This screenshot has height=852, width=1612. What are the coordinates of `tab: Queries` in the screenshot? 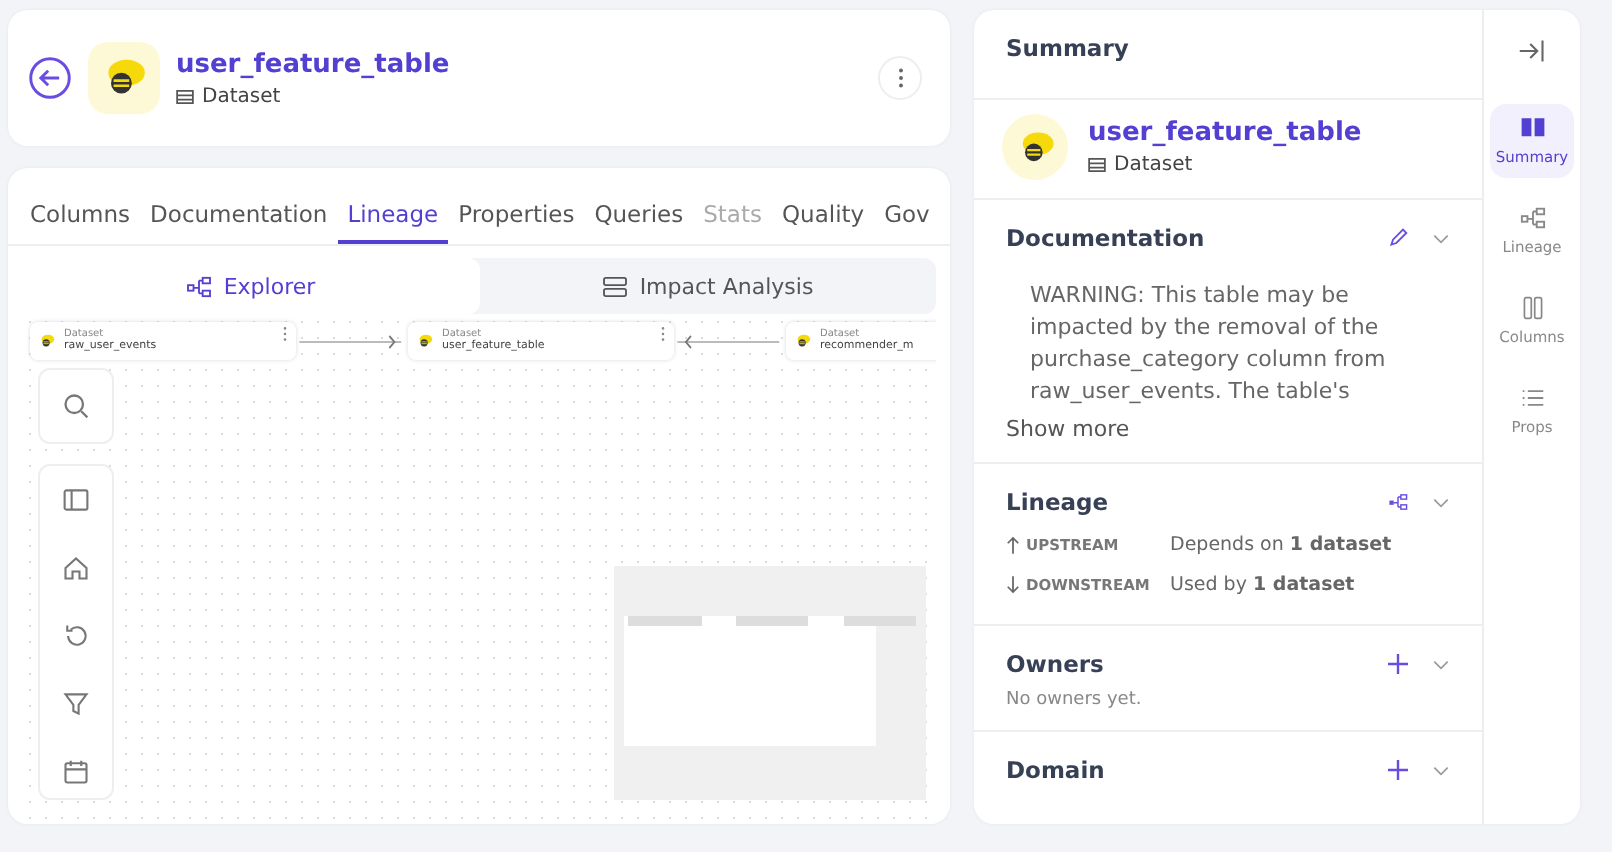 It's located at (639, 222).